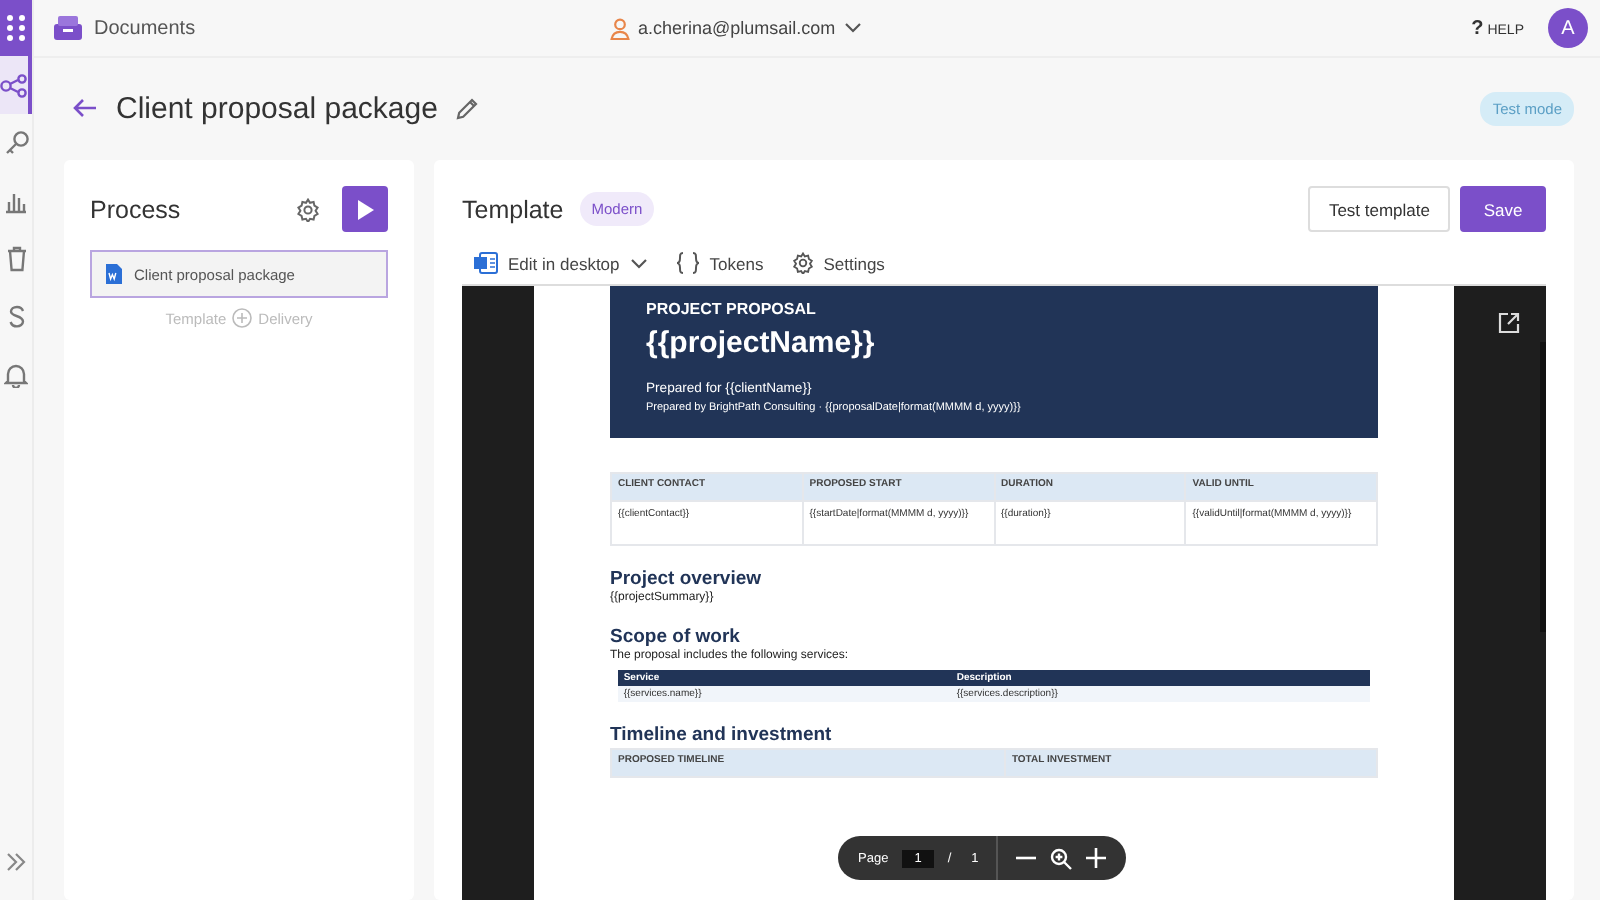  What do you see at coordinates (16, 862) in the screenshot?
I see `expand-chevrons-icon` at bounding box center [16, 862].